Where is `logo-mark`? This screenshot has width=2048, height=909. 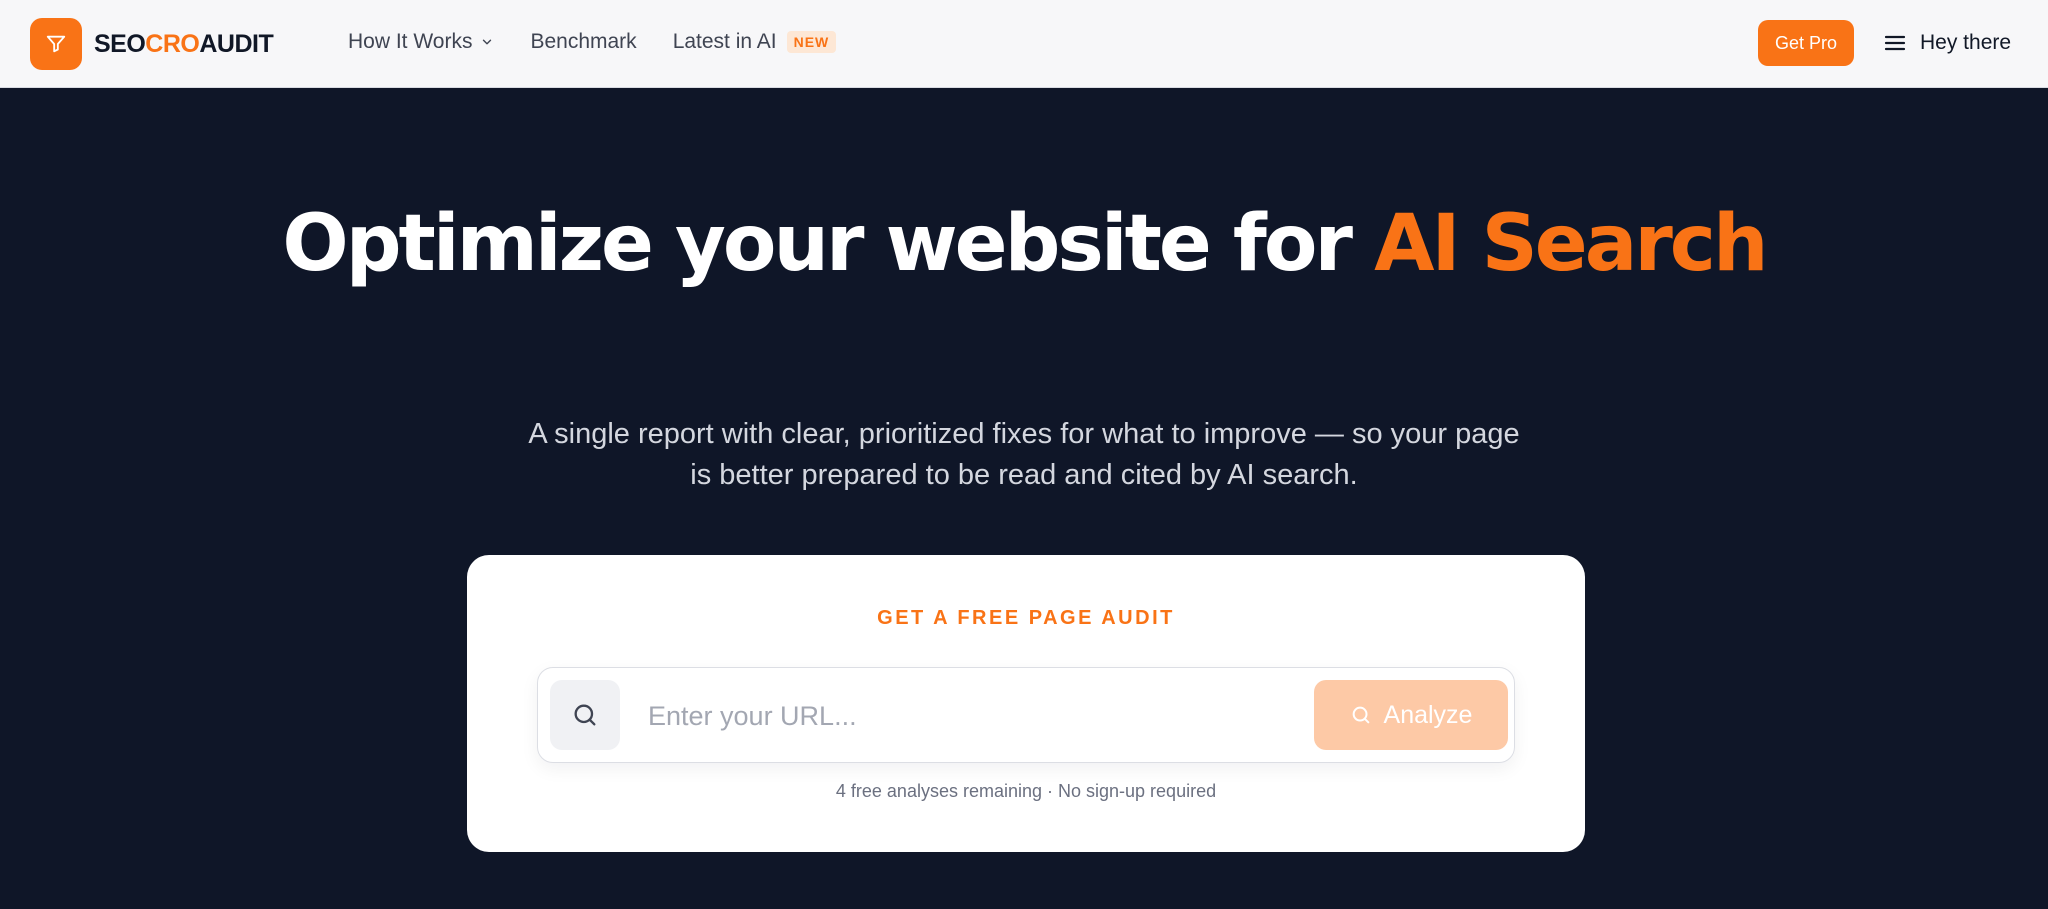
logo-mark is located at coordinates (56, 44).